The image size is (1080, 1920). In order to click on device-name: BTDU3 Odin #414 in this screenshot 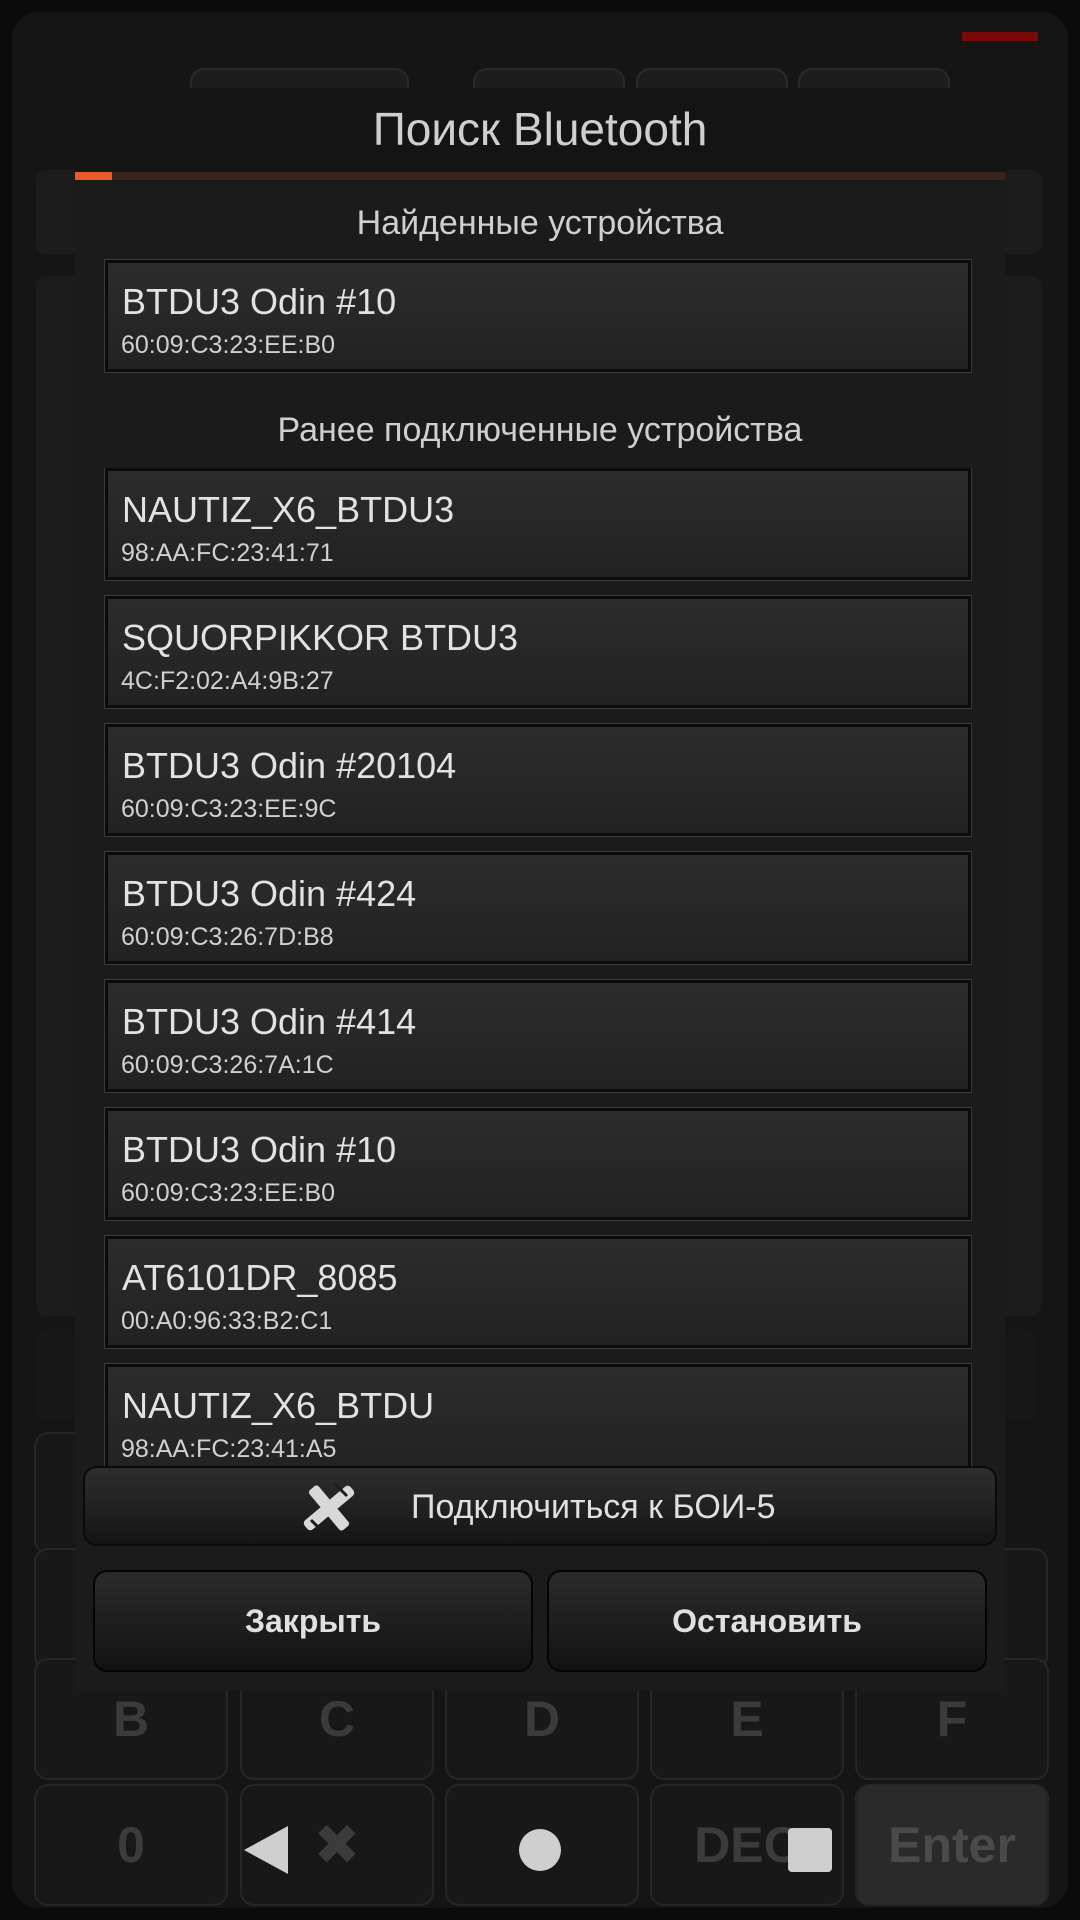, I will do `click(269, 1021)`.